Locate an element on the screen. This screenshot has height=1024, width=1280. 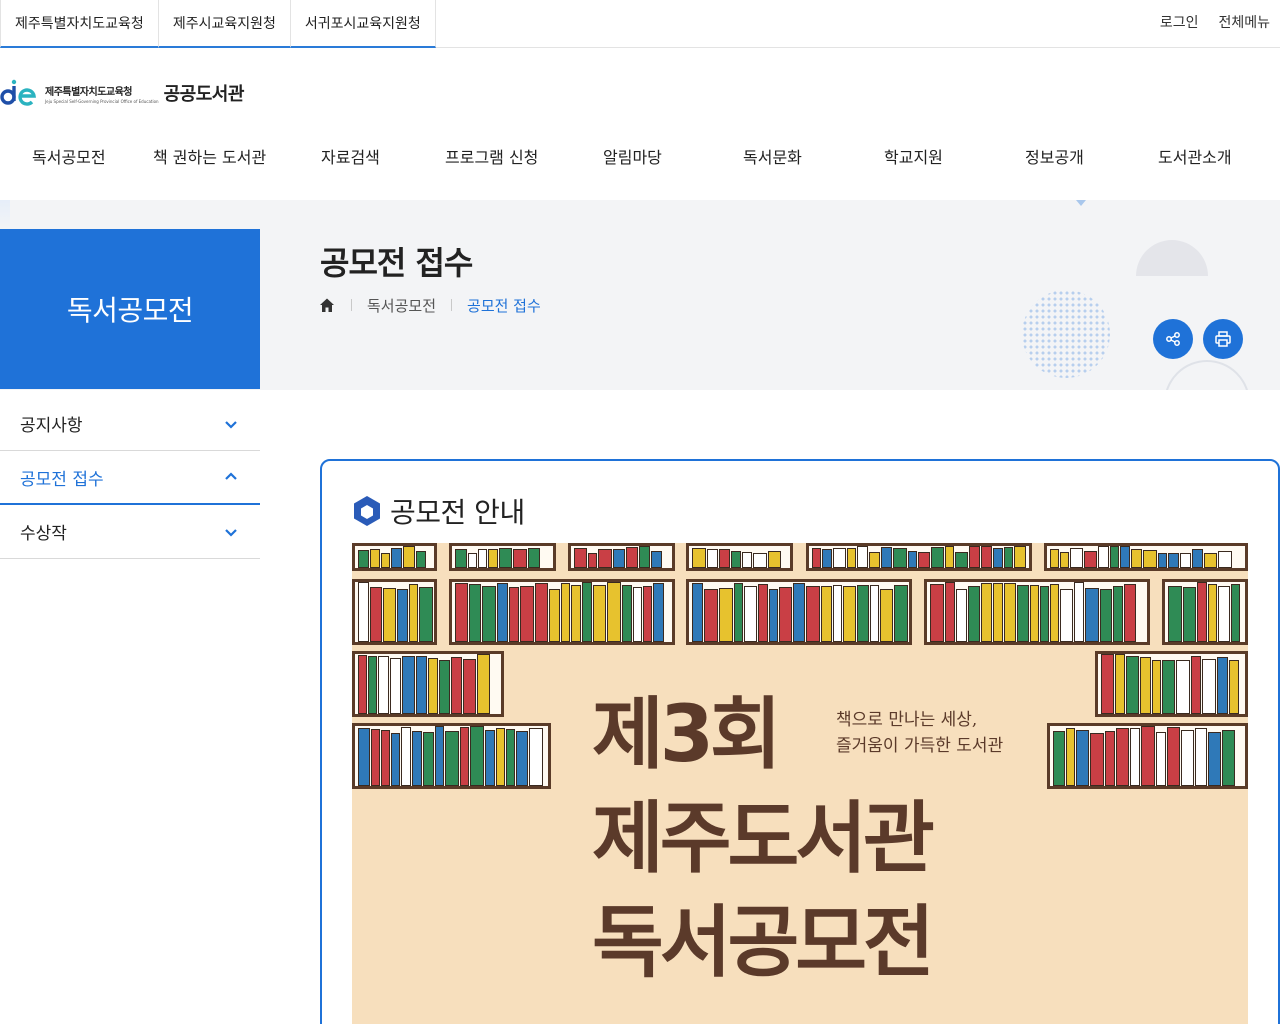
tab-jeju-office: 제주특별자치도교육청 is located at coordinates (79, 24).